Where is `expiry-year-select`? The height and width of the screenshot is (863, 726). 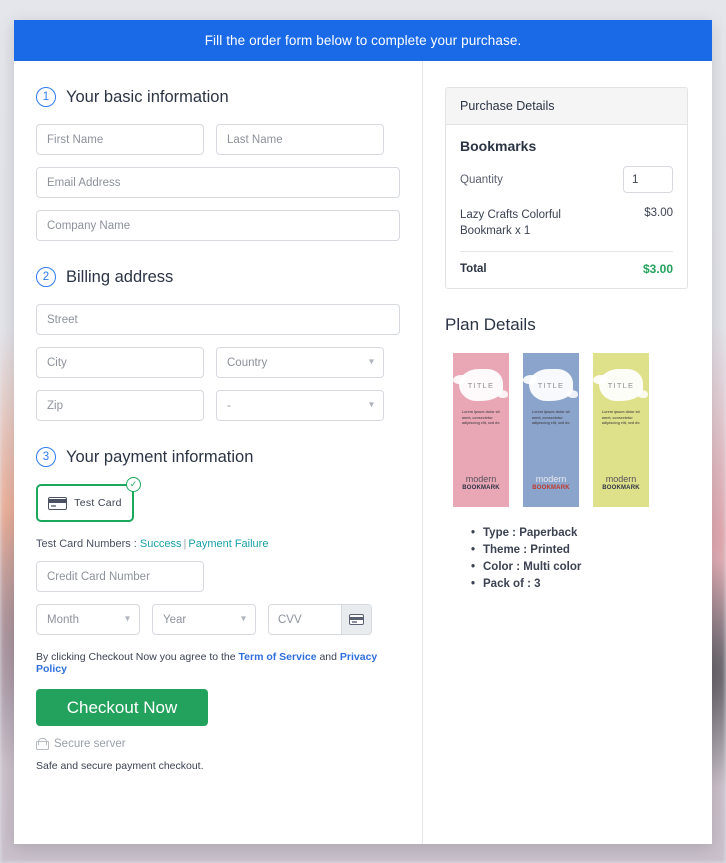 expiry-year-select is located at coordinates (204, 619).